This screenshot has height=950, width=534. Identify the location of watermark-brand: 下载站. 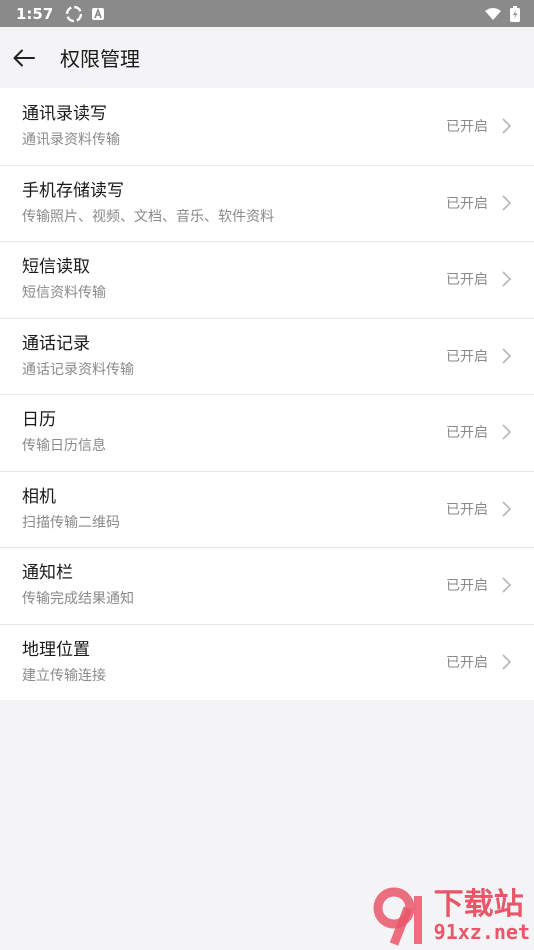
(478, 904).